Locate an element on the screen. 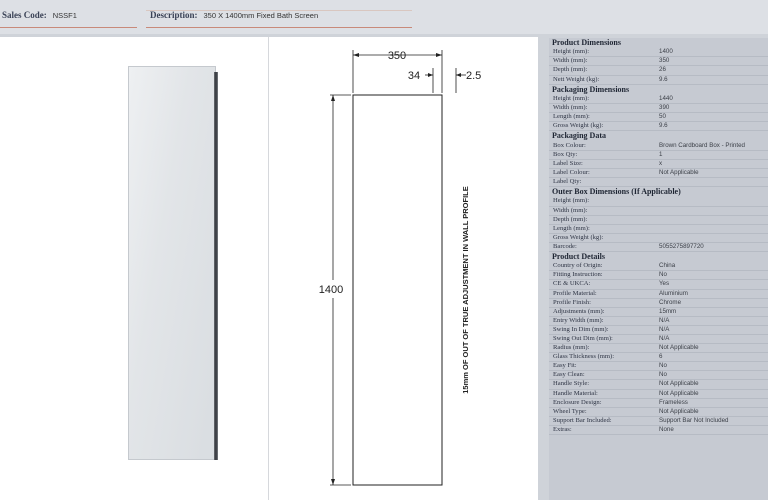 This screenshot has width=768, height=500. width-arrow-left is located at coordinates (356, 55).